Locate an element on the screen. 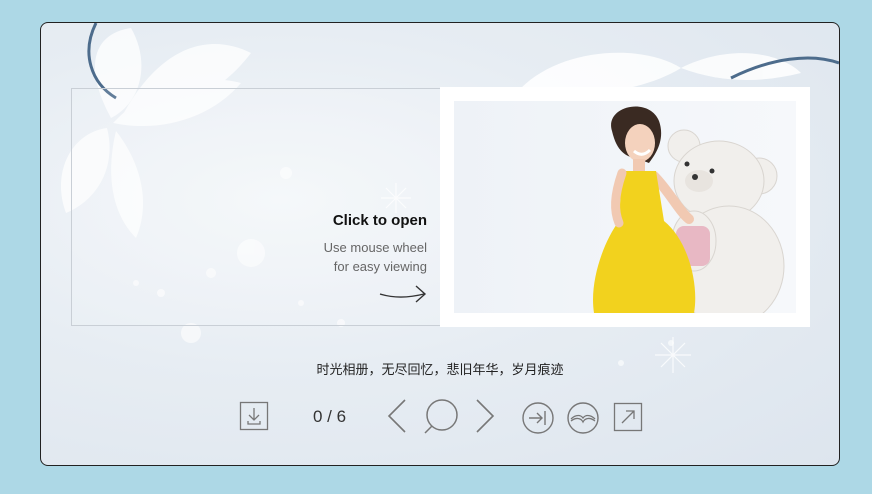  download-icon is located at coordinates (254, 416).